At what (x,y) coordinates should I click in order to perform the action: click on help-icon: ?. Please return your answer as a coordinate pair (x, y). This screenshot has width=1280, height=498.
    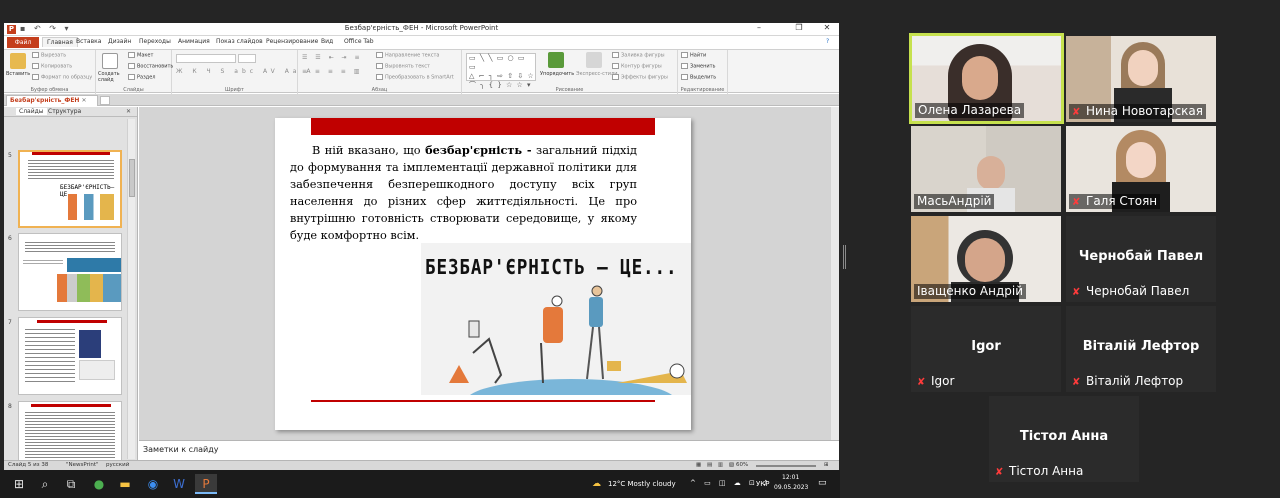
    Looking at the image, I should click on (827, 41).